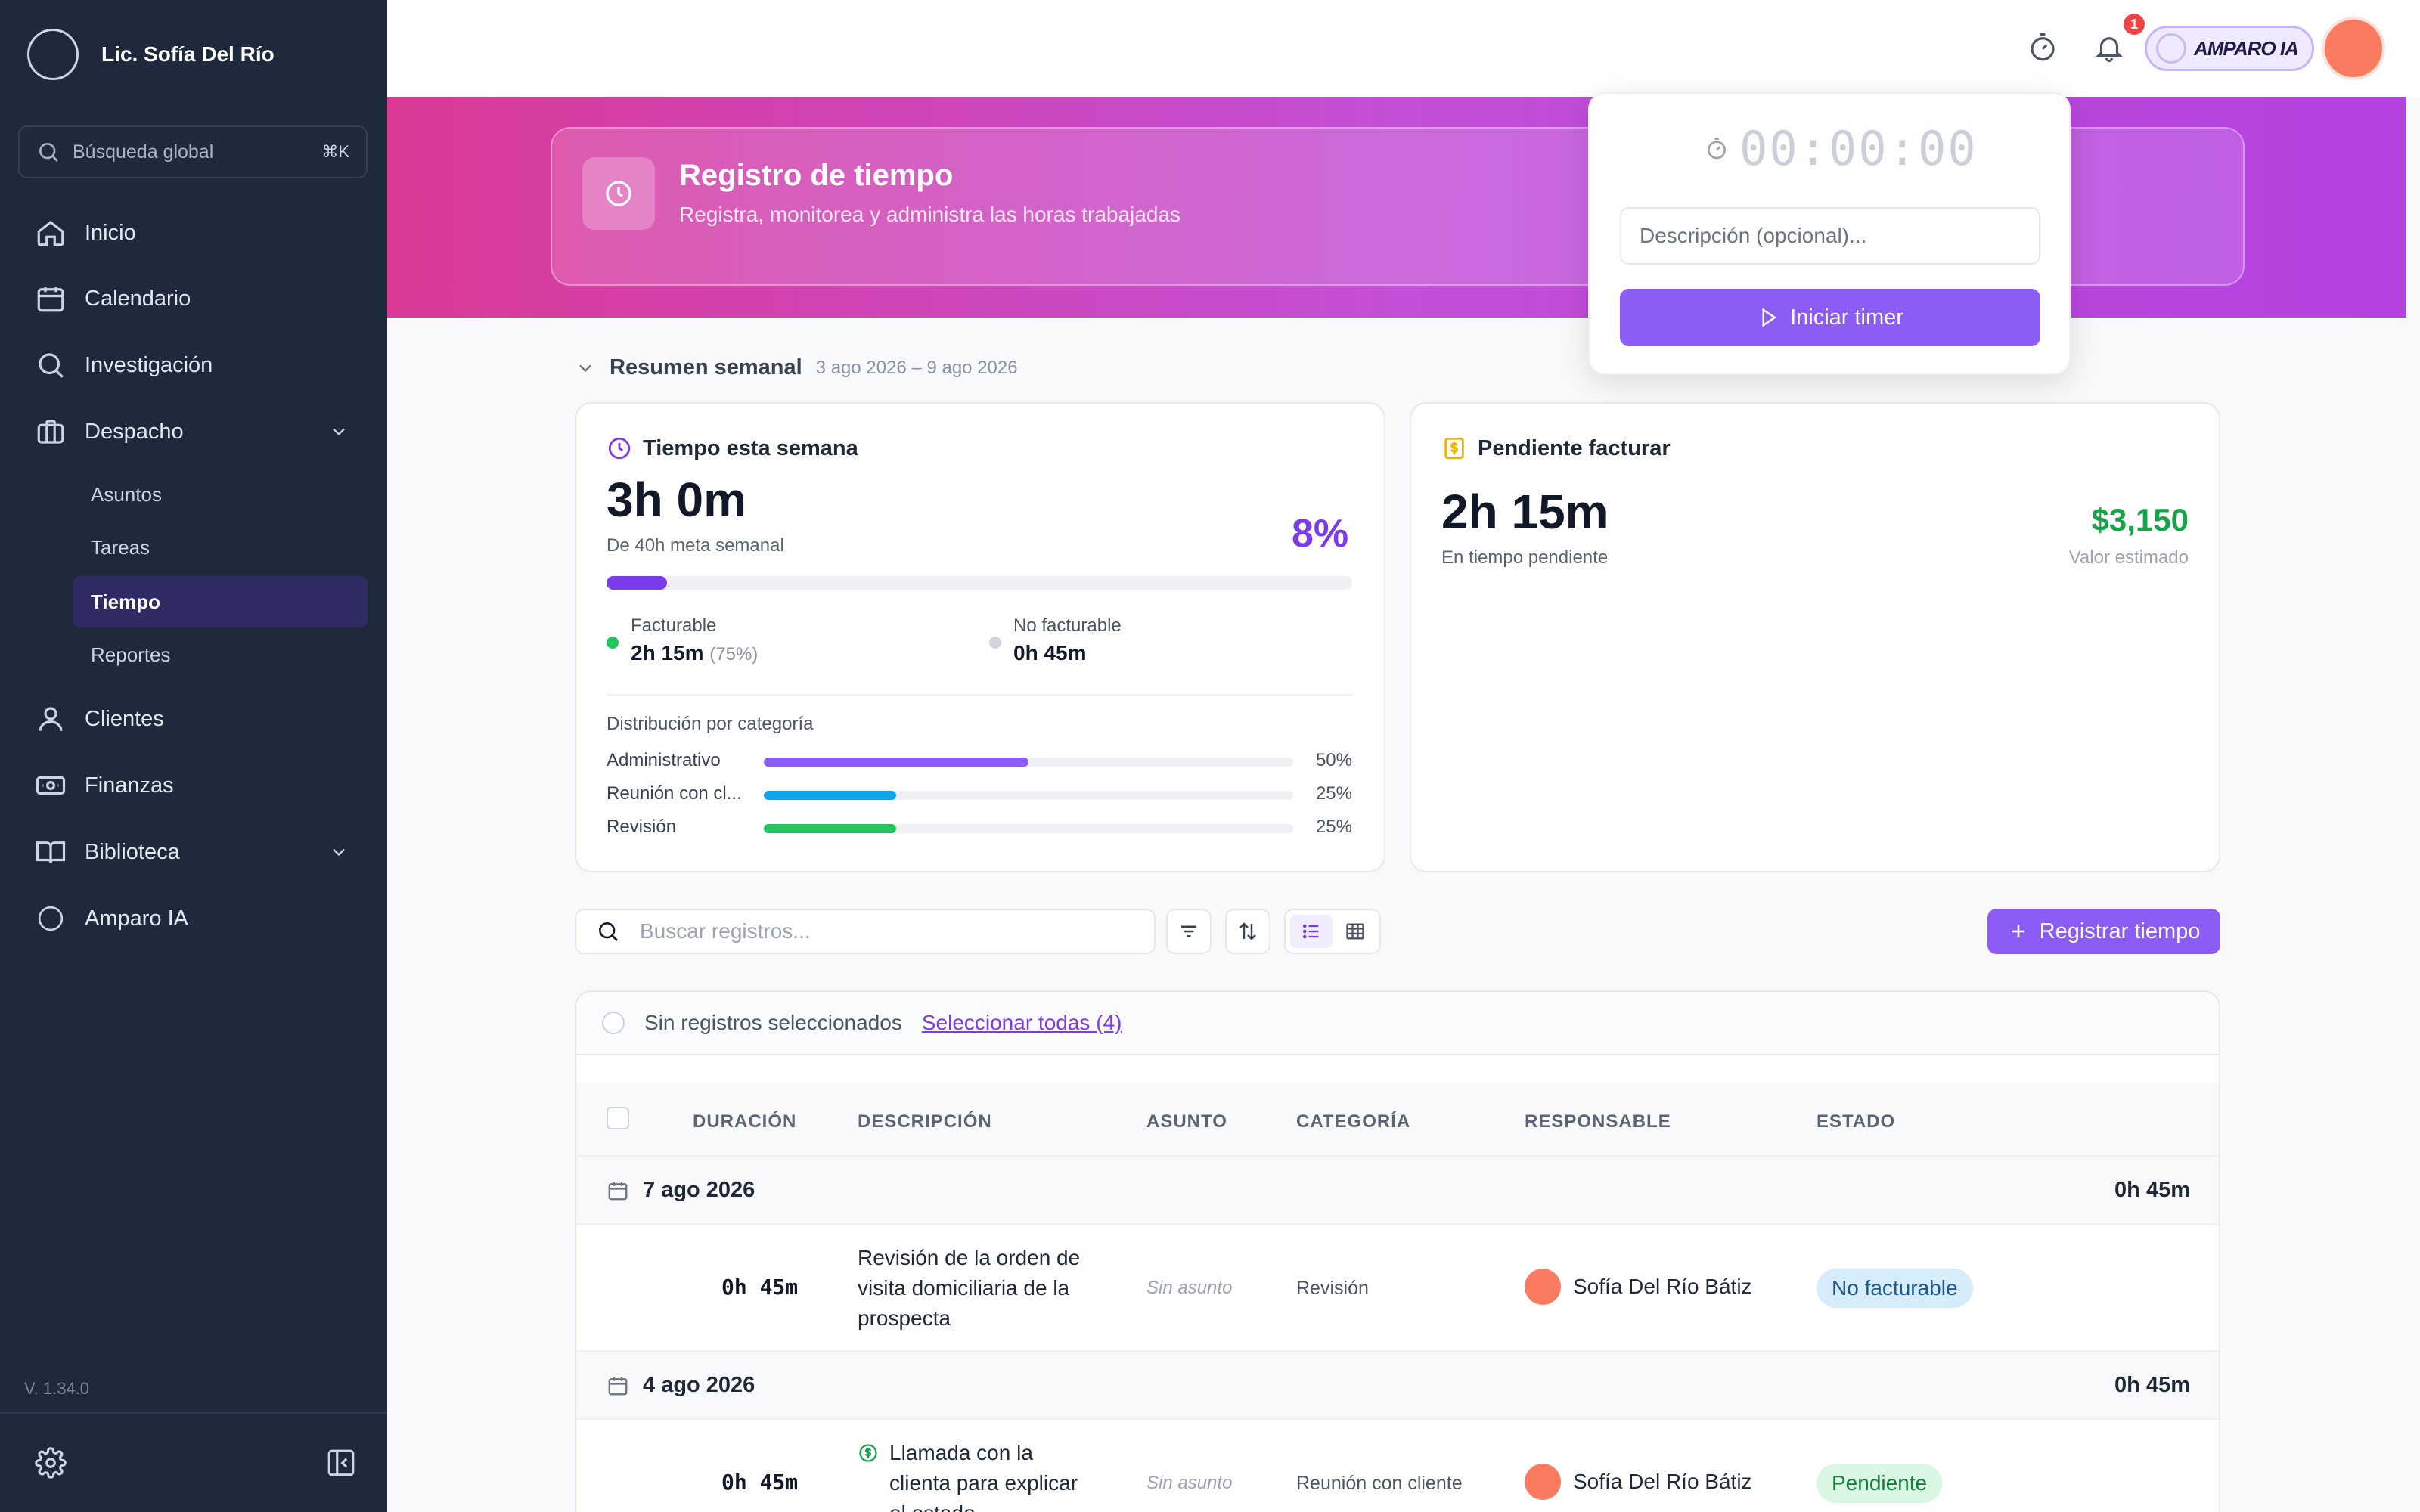  I want to click on sidebar-item-tiempo: Tiempo, so click(221, 601).